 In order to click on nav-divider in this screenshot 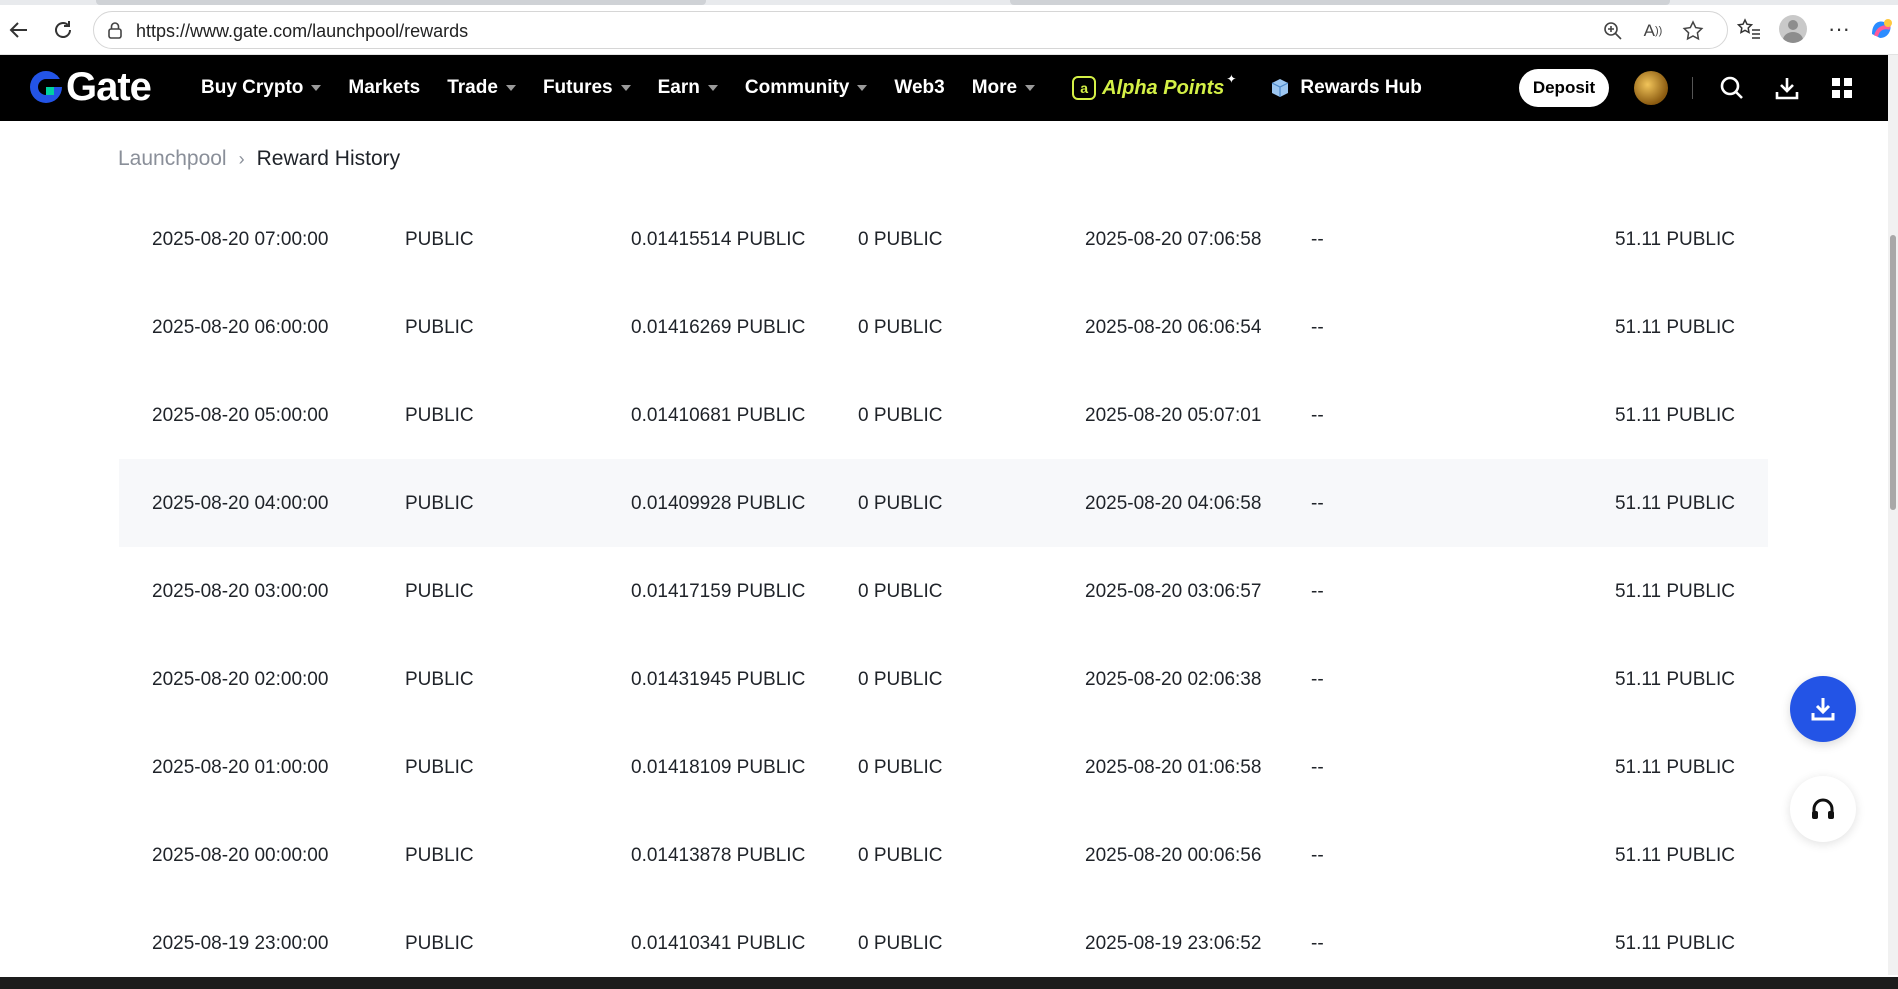, I will do `click(1692, 88)`.